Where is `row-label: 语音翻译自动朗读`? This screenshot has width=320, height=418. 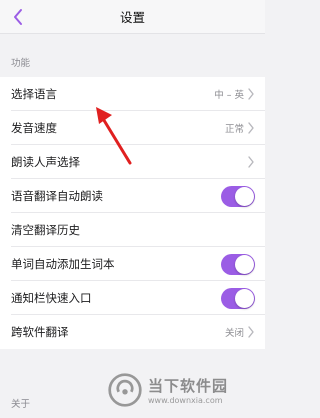 row-label: 语音翻译自动朗读 is located at coordinates (57, 196).